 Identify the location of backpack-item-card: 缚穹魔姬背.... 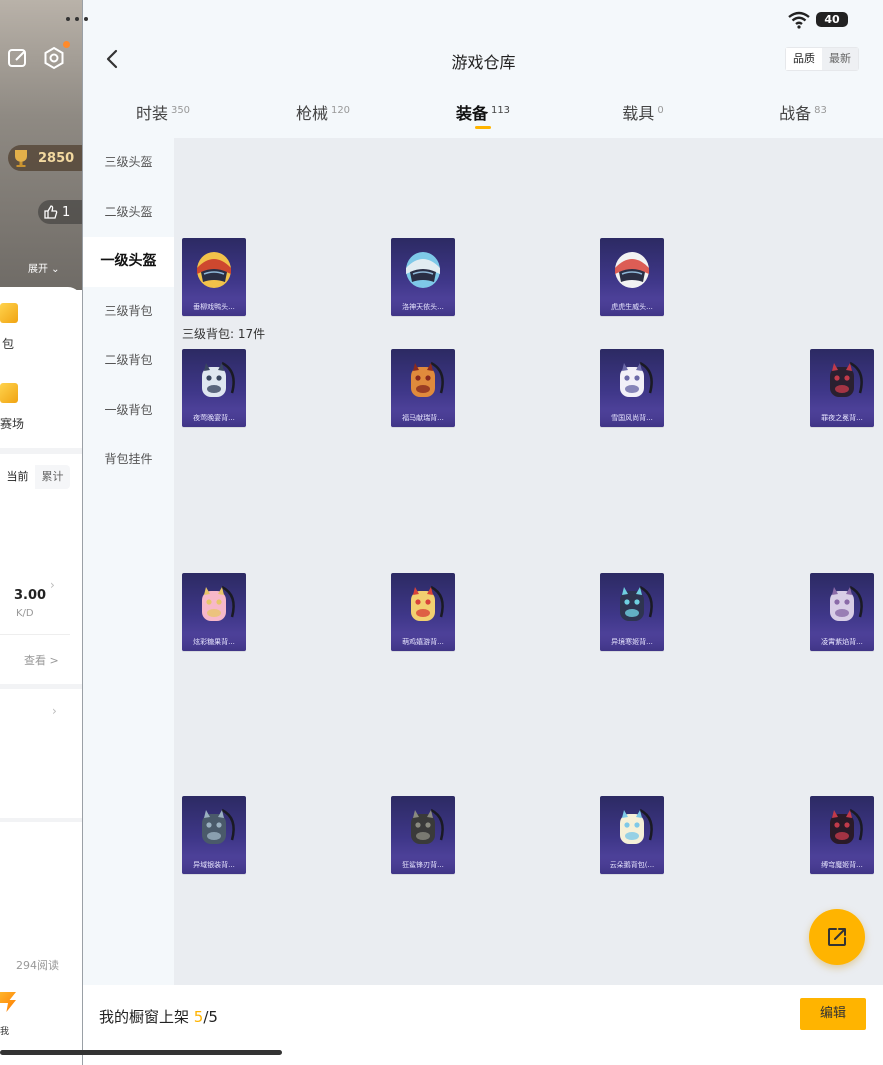
(842, 835).